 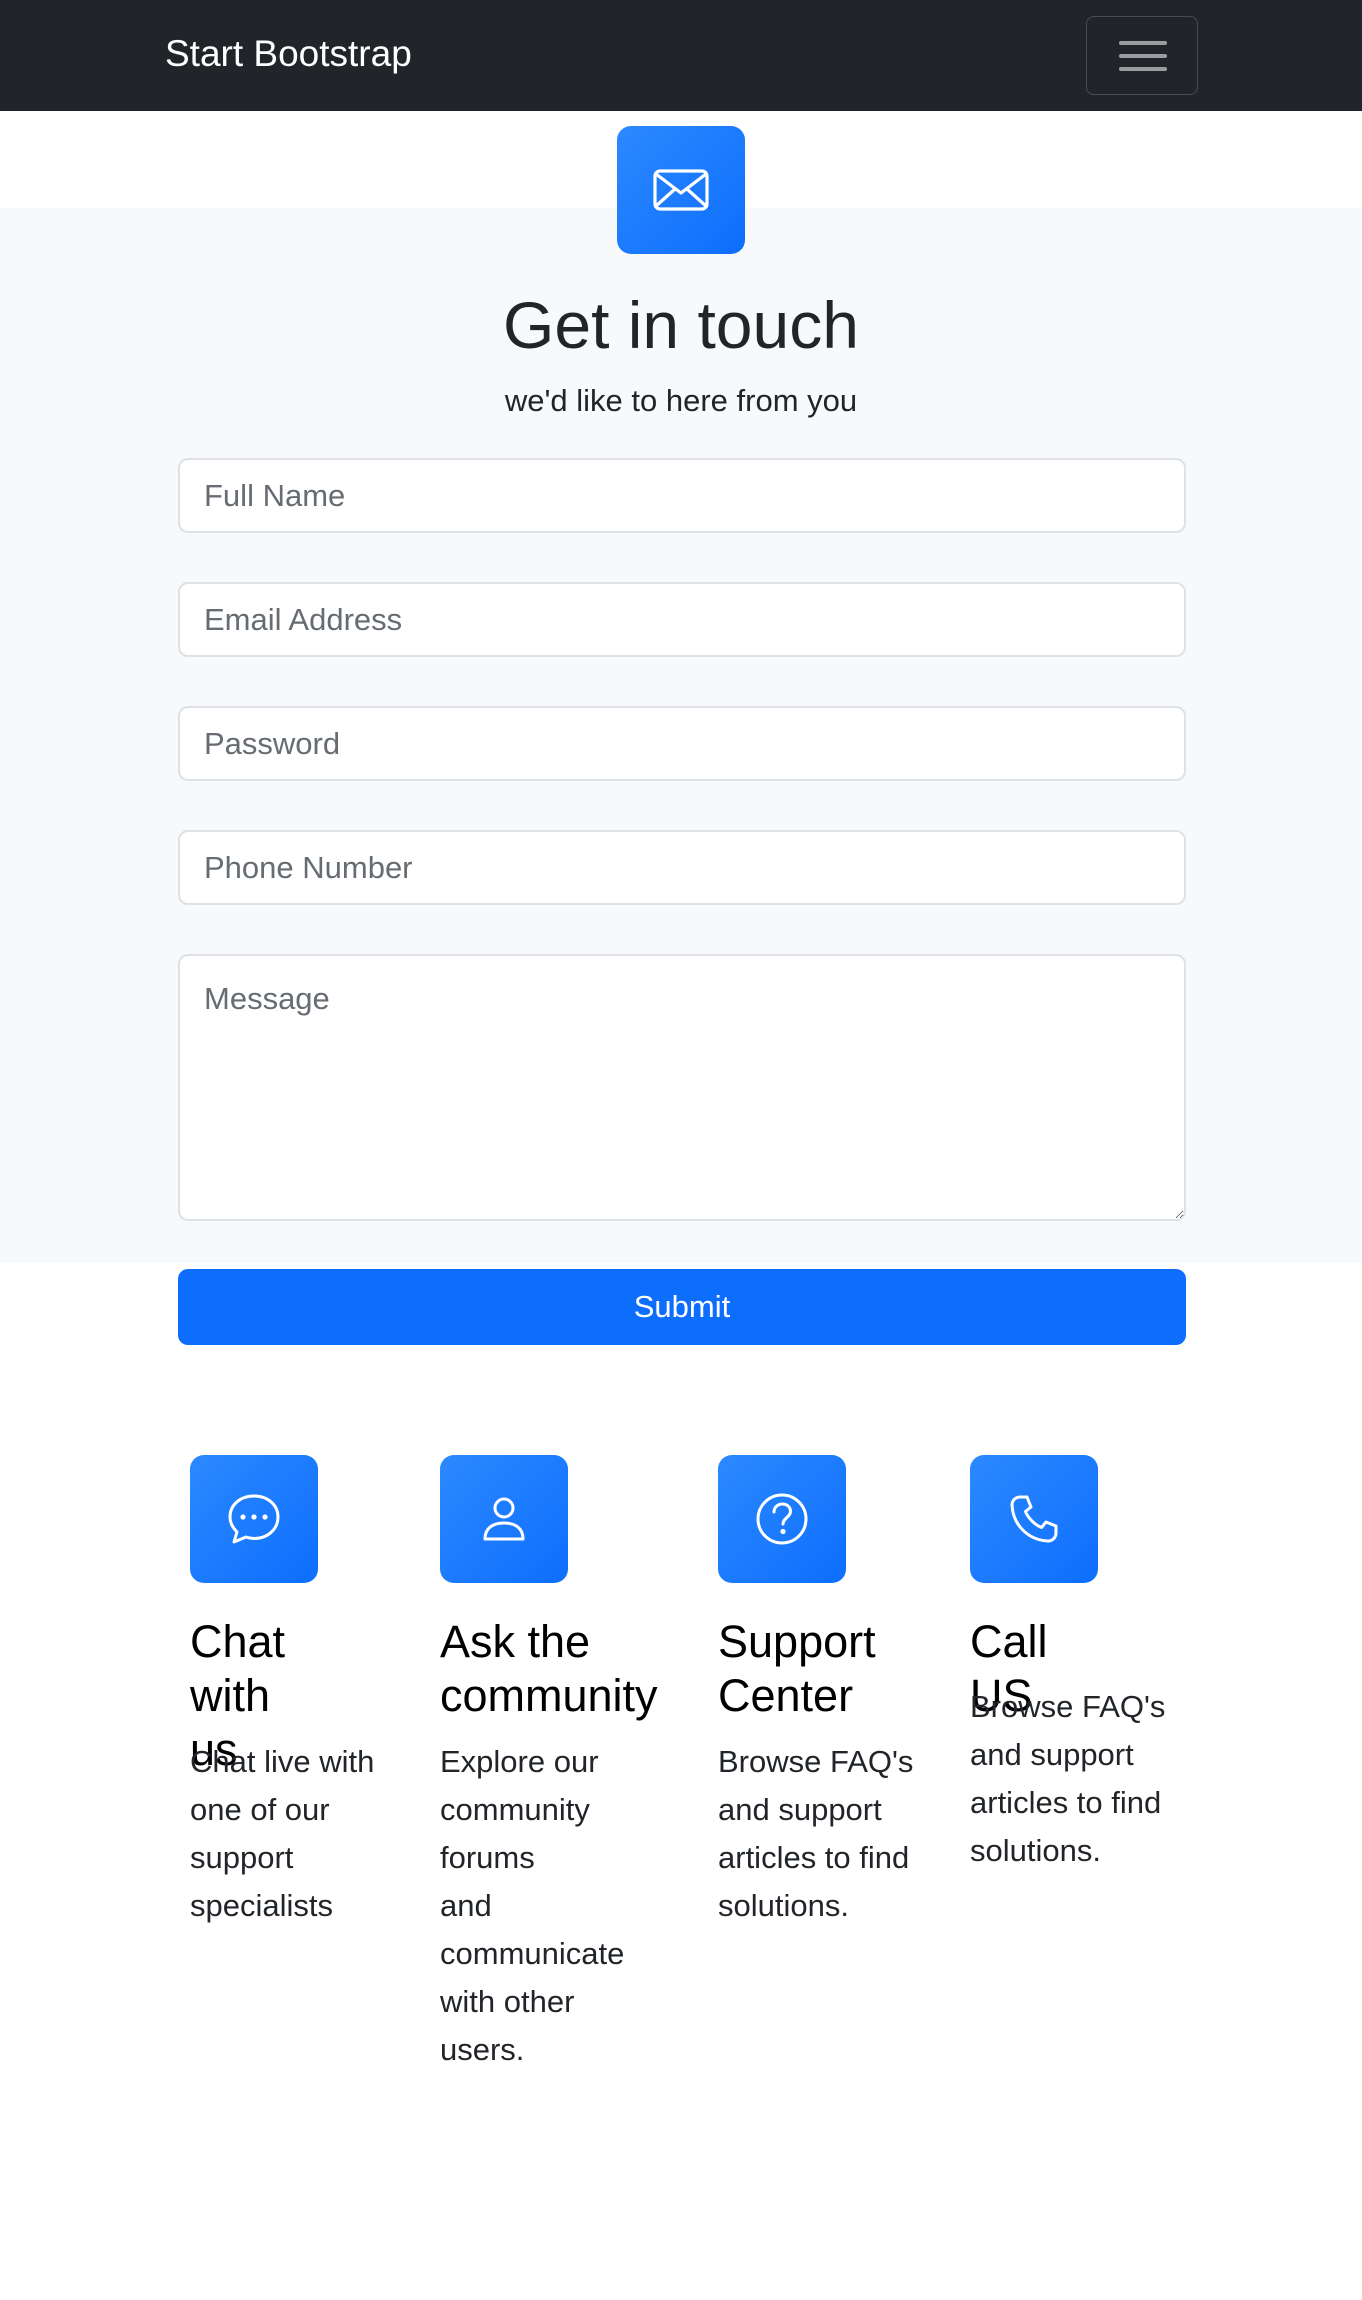 I want to click on feature-title: Support Center, so click(x=797, y=1668).